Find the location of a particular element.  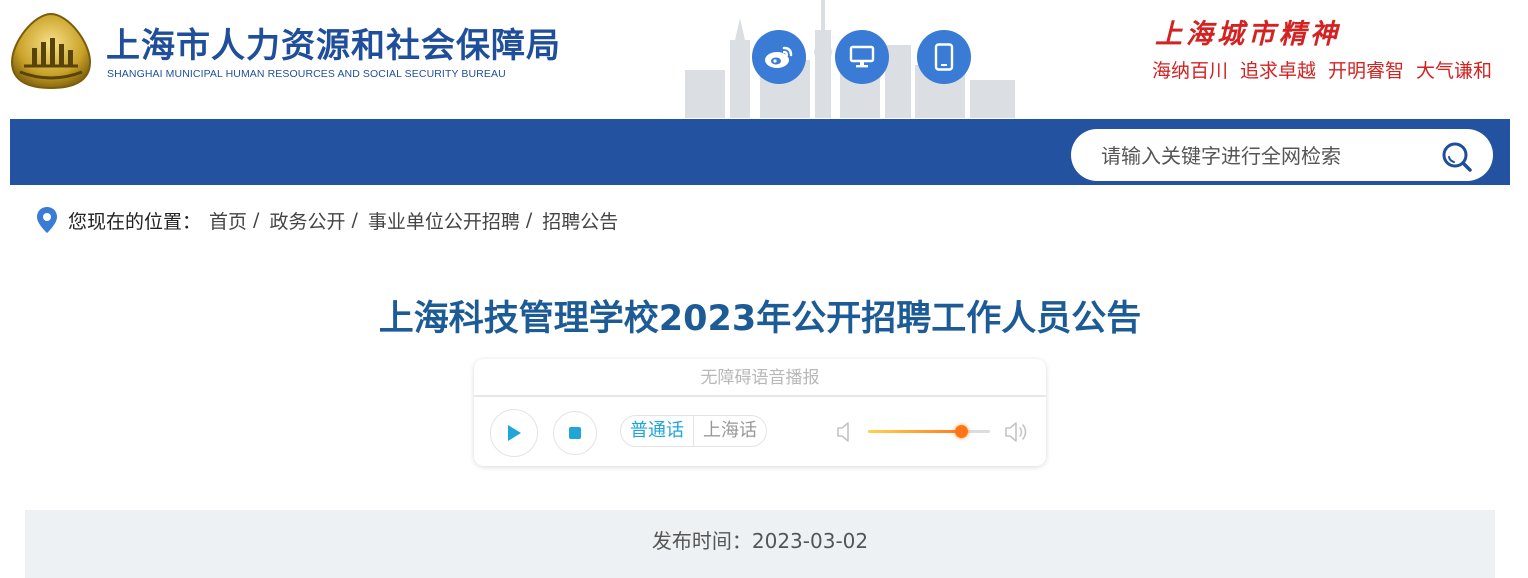

desktop-version-button is located at coordinates (862, 57).